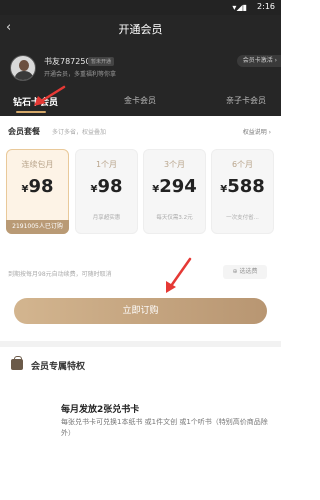 Image resolution: width=320 pixels, height=500 pixels. I want to click on plan-note: 月享超实惠, so click(106, 218).